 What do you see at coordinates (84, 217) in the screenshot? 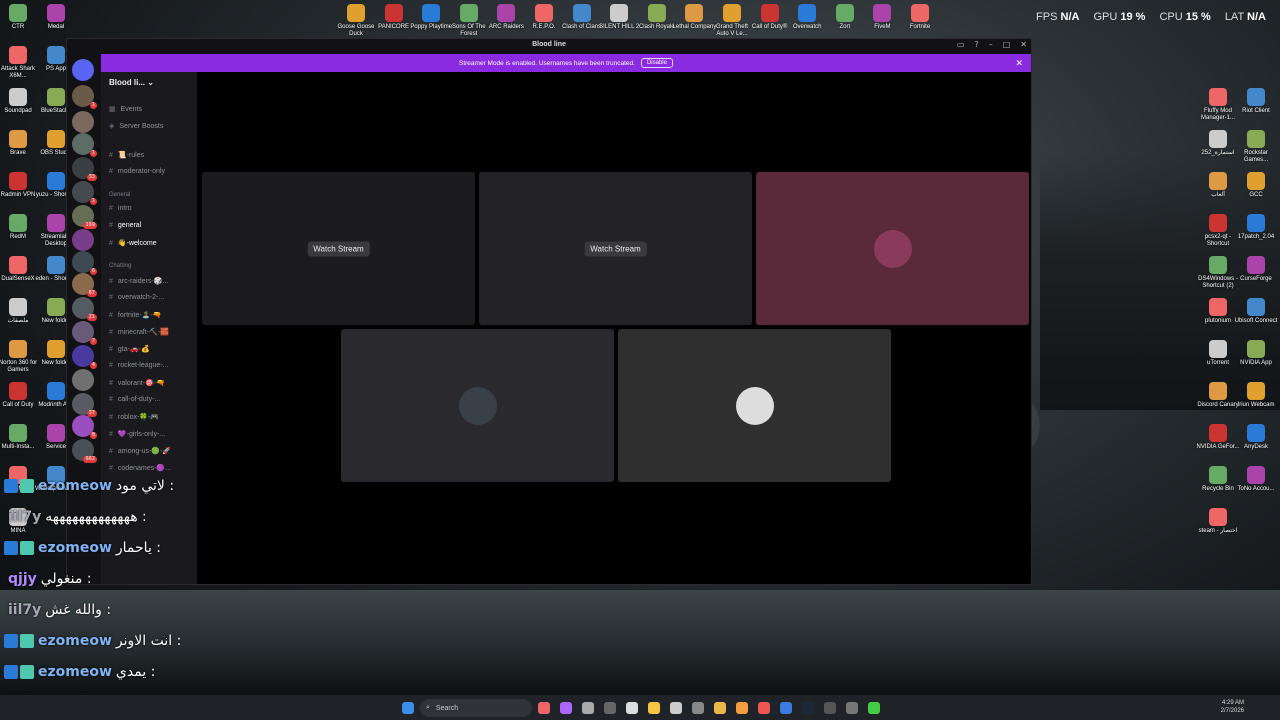
I see `server-icon: 169` at bounding box center [84, 217].